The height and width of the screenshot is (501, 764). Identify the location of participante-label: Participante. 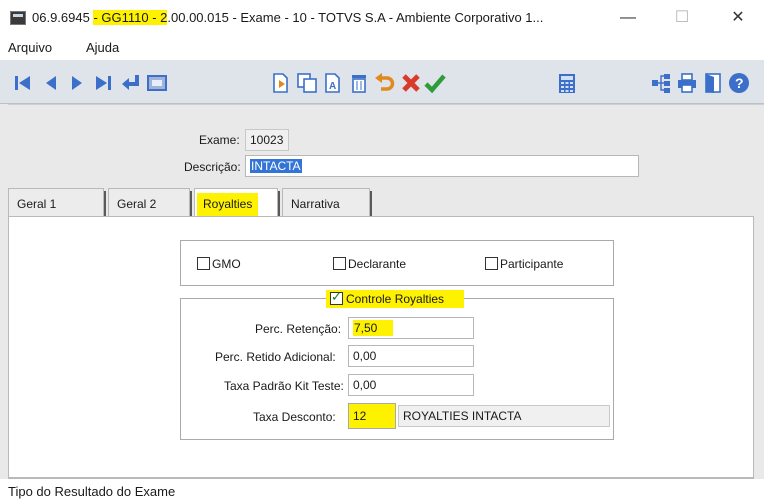
(532, 264).